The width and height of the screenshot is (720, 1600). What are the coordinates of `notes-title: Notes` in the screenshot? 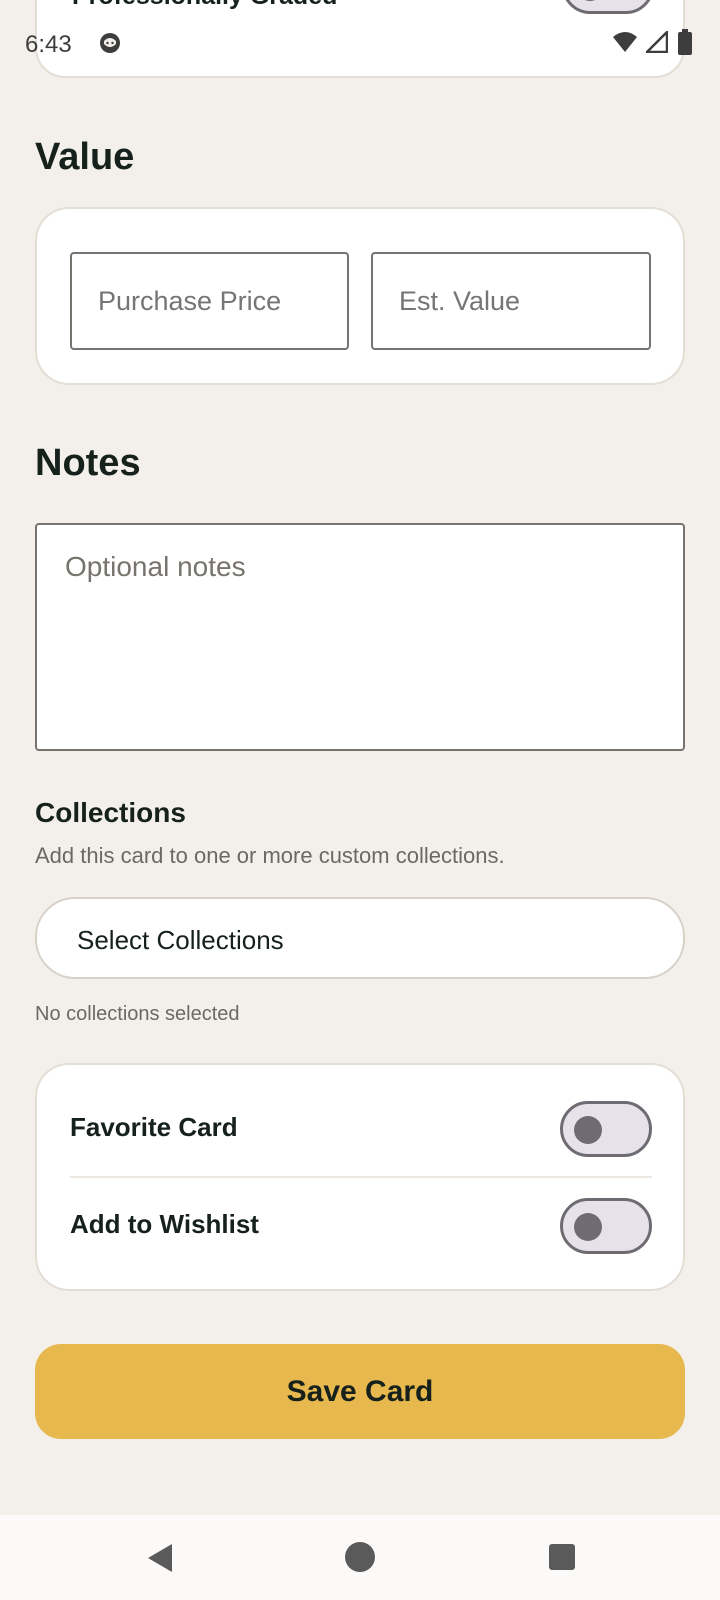 It's located at (88, 463).